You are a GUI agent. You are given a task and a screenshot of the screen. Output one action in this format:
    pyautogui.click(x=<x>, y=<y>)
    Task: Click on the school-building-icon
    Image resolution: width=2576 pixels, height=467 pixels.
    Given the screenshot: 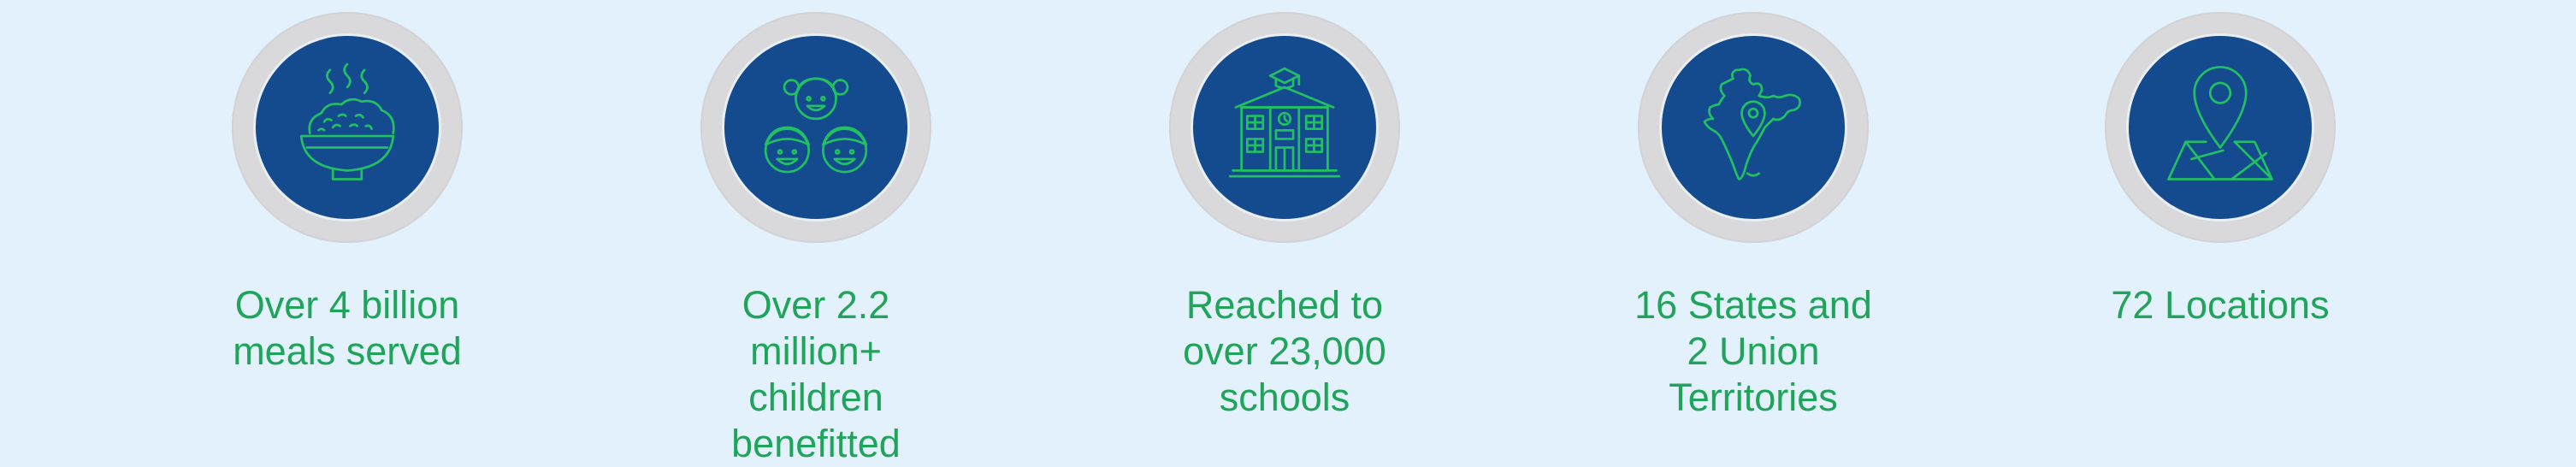 What is the action you would take?
    pyautogui.click(x=1284, y=122)
    